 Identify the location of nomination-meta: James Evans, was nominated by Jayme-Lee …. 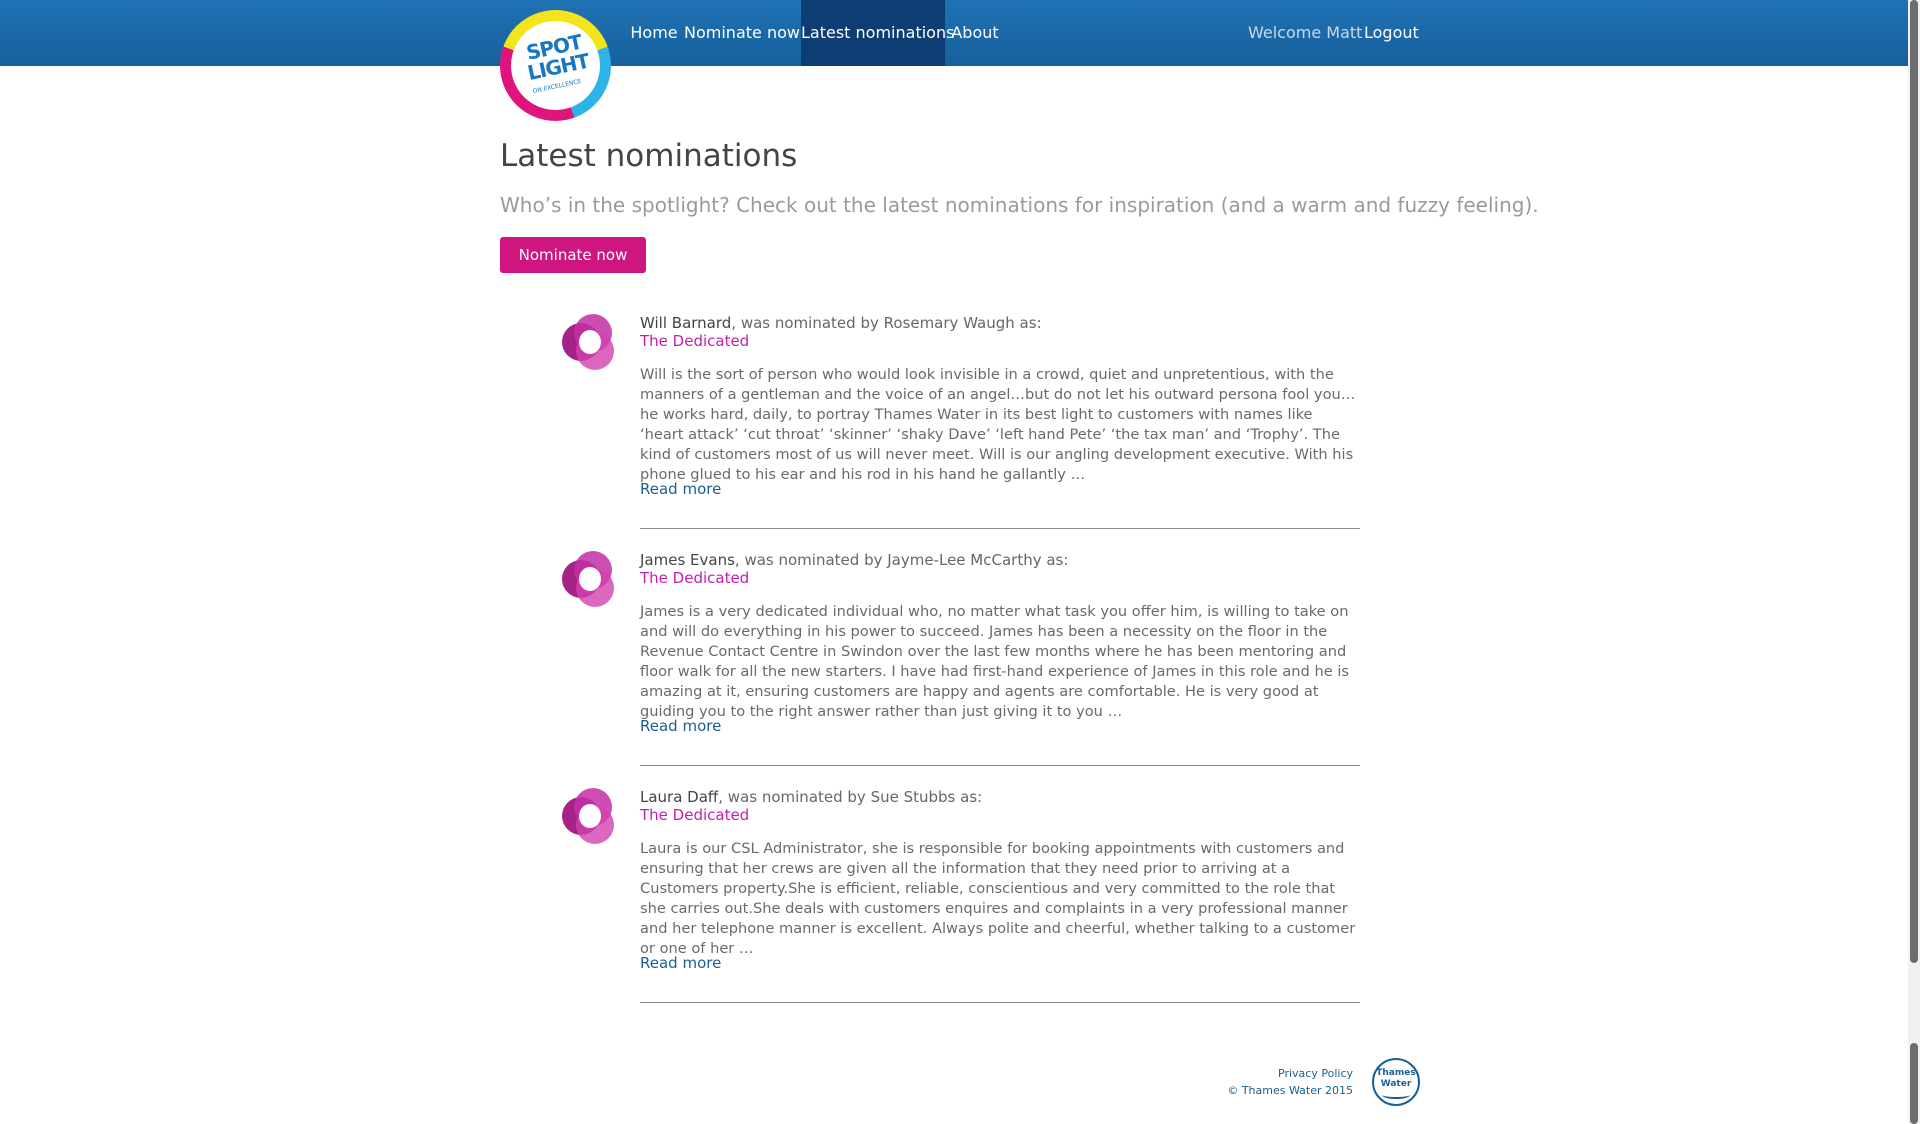
(854, 560).